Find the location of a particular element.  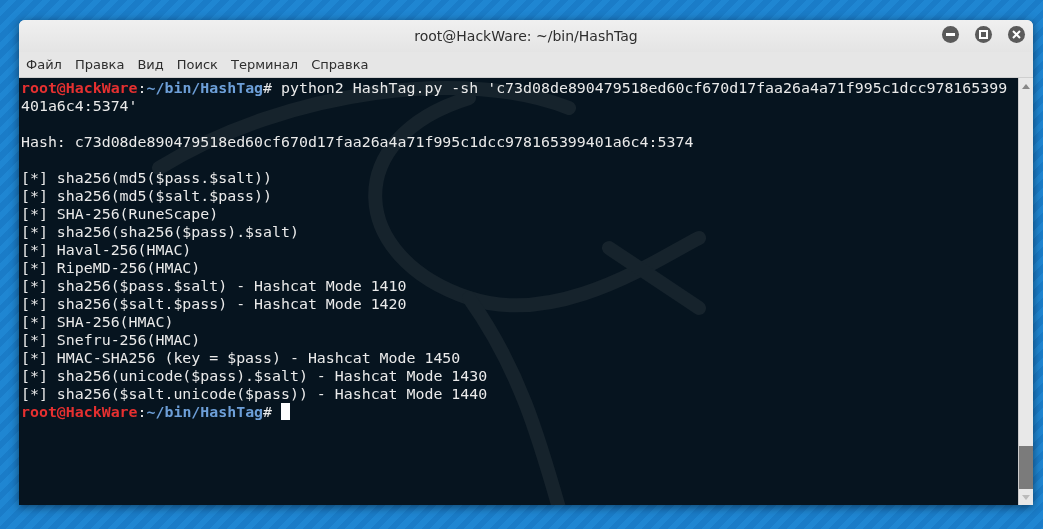

output-line: [*] sha256(md5($salt.$pass)) is located at coordinates (147, 196).